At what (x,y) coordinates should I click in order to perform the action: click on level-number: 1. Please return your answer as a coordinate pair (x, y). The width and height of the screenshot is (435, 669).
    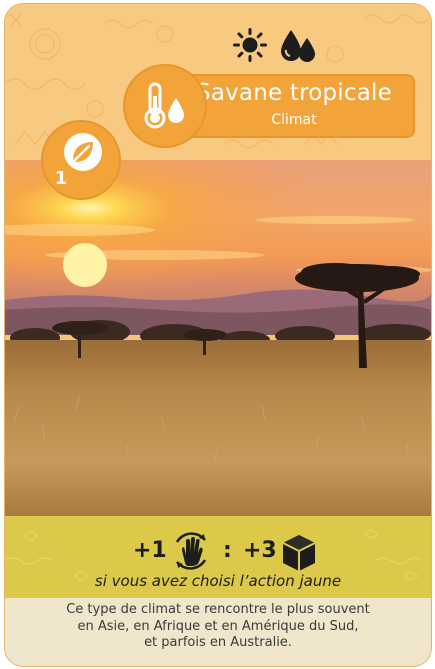
    Looking at the image, I should click on (61, 178).